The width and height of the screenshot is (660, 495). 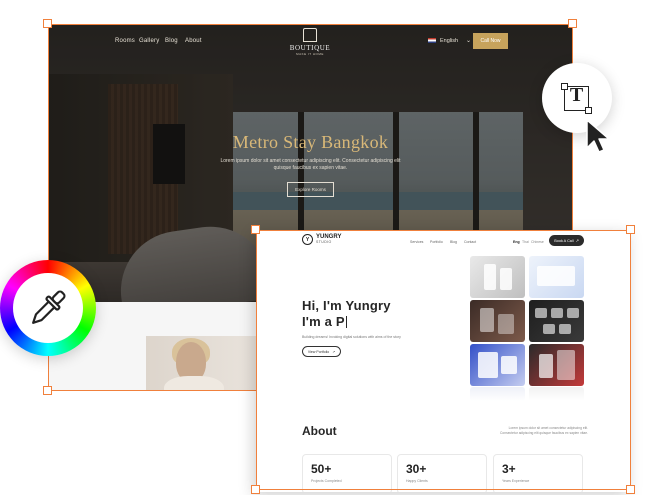 I want to click on view-portfolio-button: View Portfolio ↗, so click(x=321, y=351).